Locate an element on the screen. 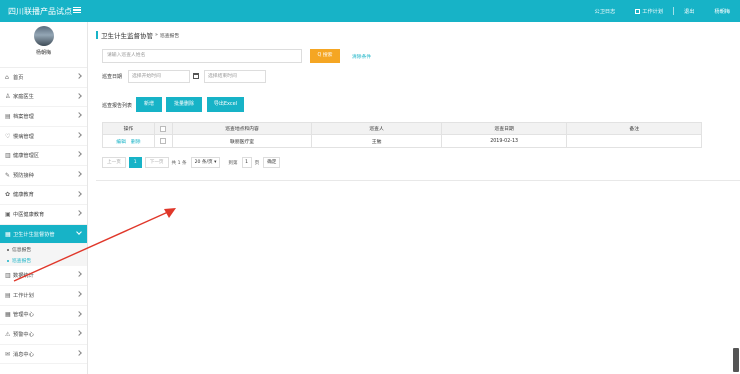  next-page-button: 下一页 is located at coordinates (156, 162).